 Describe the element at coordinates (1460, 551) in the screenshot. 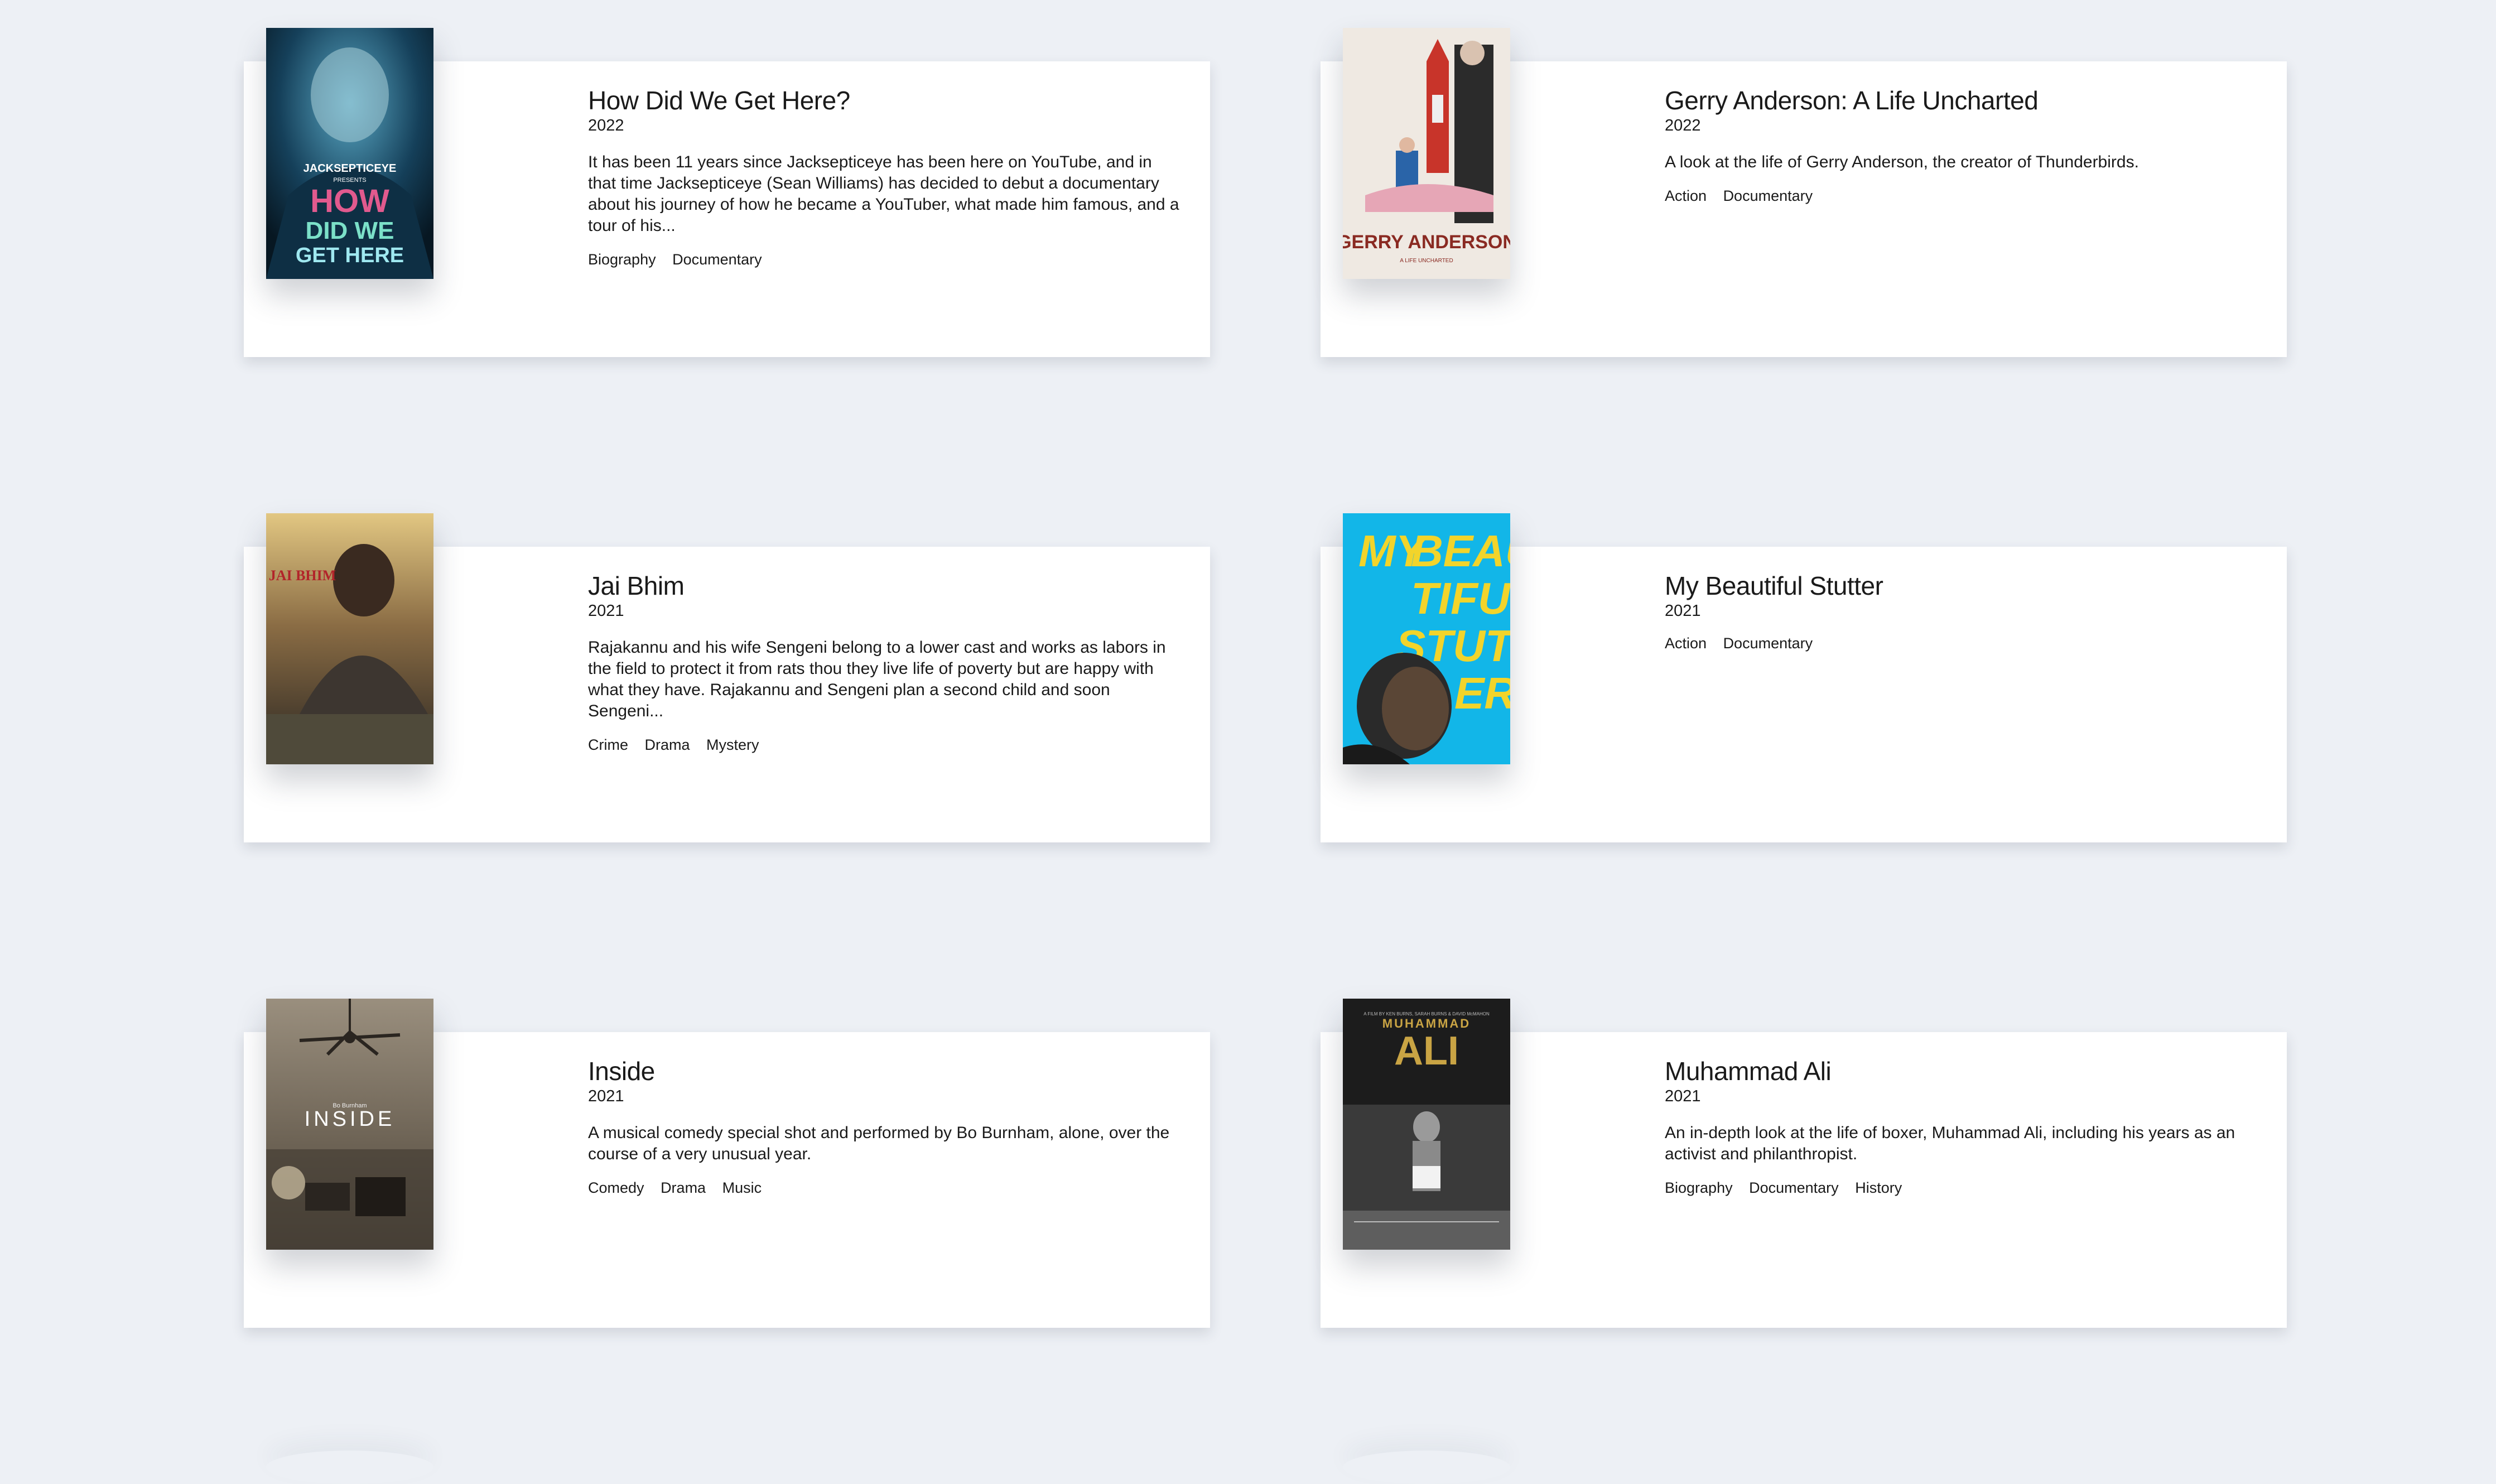

I see `svg-text: BEAU` at that location.